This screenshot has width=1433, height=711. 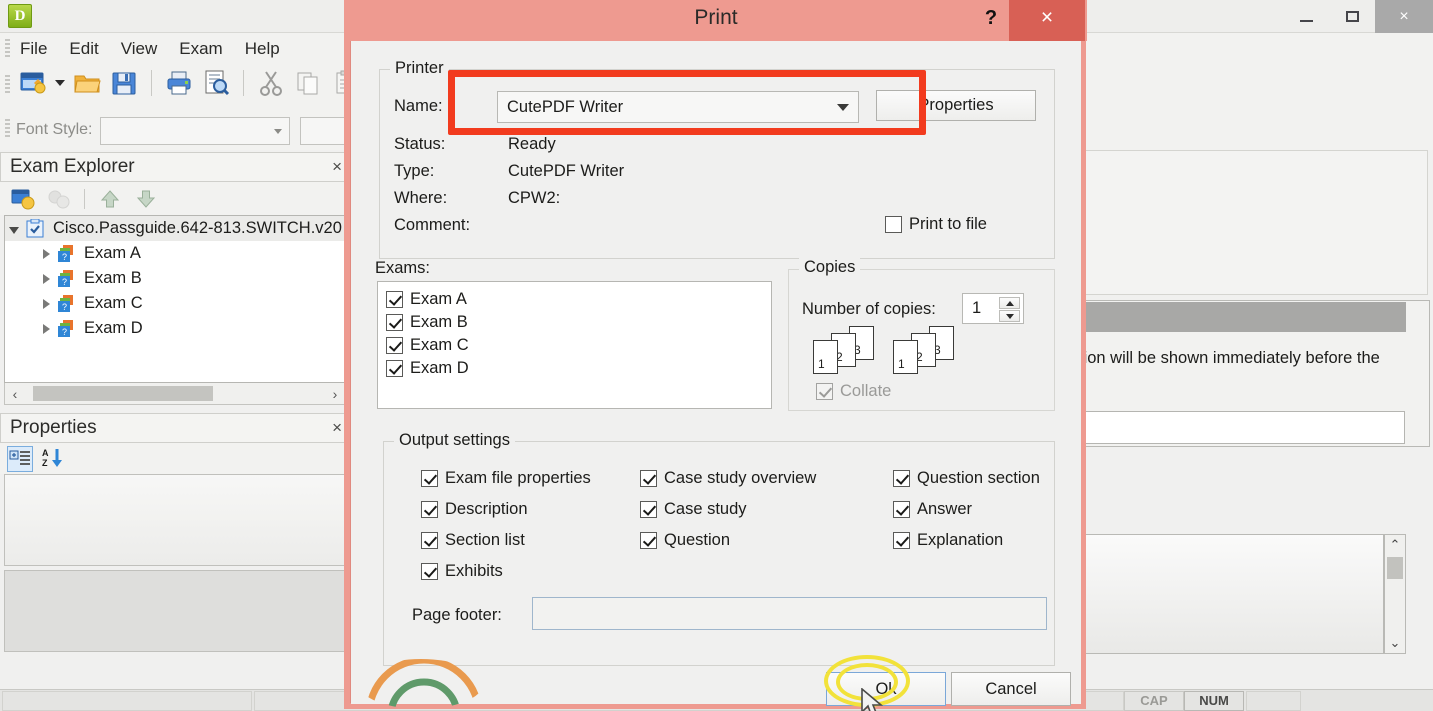 What do you see at coordinates (308, 83) in the screenshot?
I see `copy-icon` at bounding box center [308, 83].